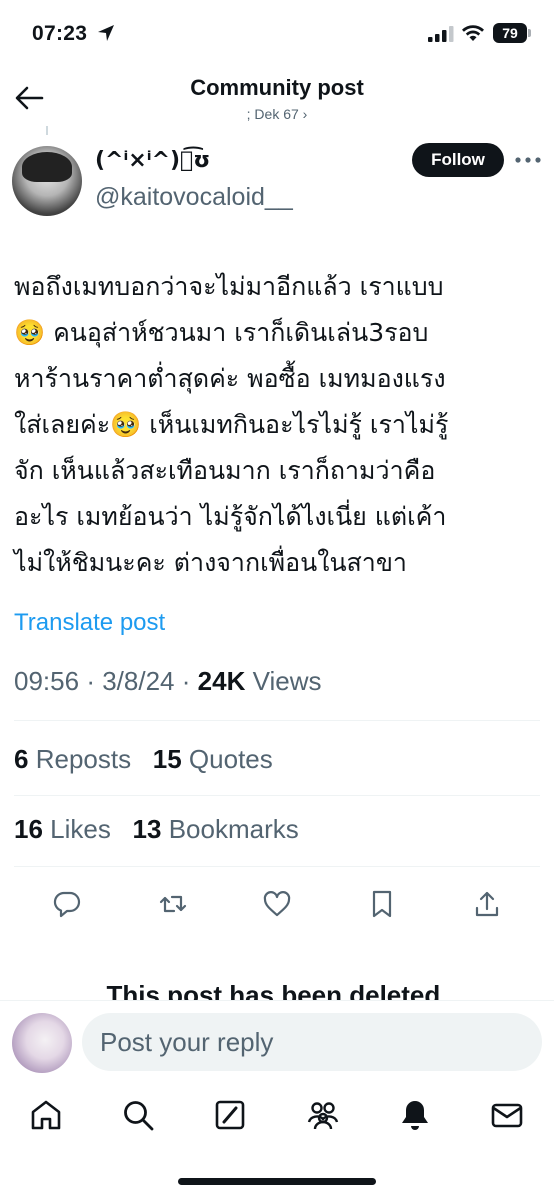  What do you see at coordinates (47, 681) in the screenshot?
I see `post-time: 09:56` at bounding box center [47, 681].